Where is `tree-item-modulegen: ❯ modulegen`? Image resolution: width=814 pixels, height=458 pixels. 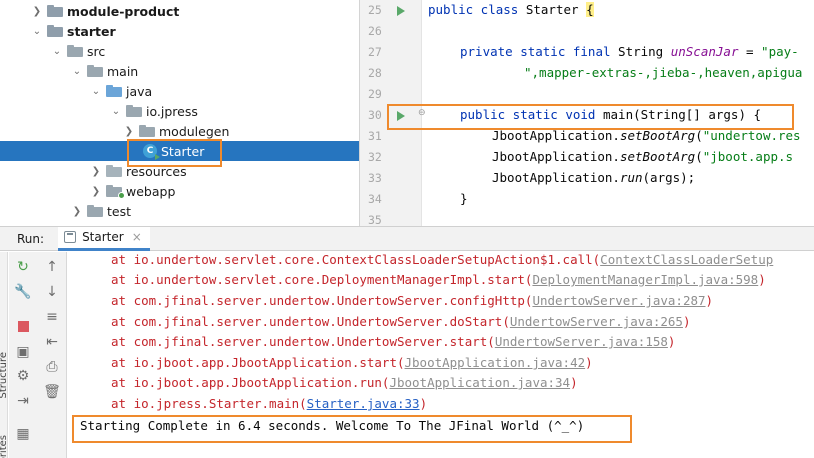
tree-item-modulegen: ❯ modulegen is located at coordinates (179, 131).